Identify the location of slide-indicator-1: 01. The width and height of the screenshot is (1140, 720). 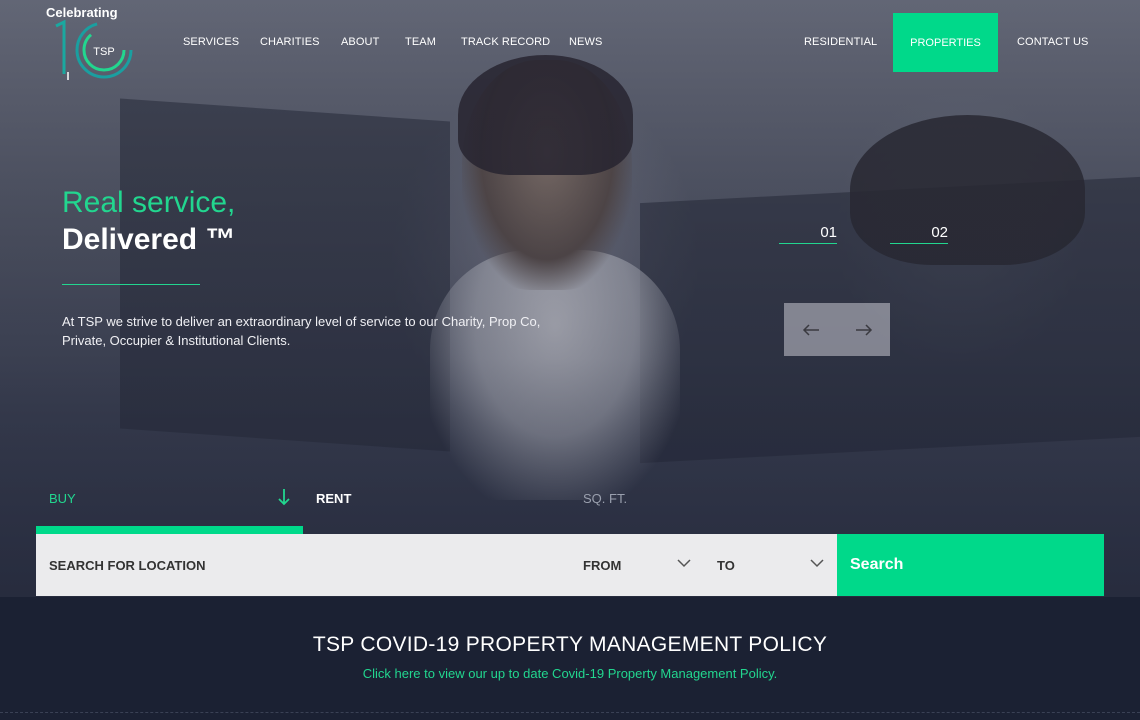
(808, 234).